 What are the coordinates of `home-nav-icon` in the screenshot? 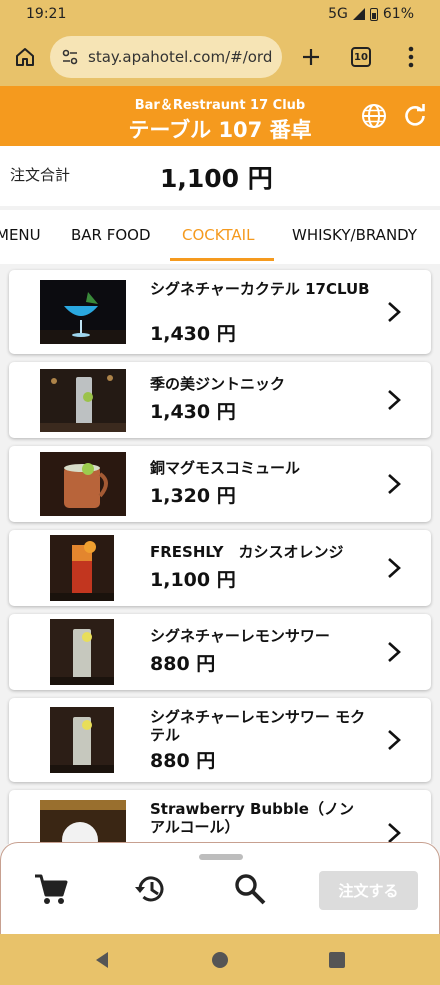 It's located at (220, 960).